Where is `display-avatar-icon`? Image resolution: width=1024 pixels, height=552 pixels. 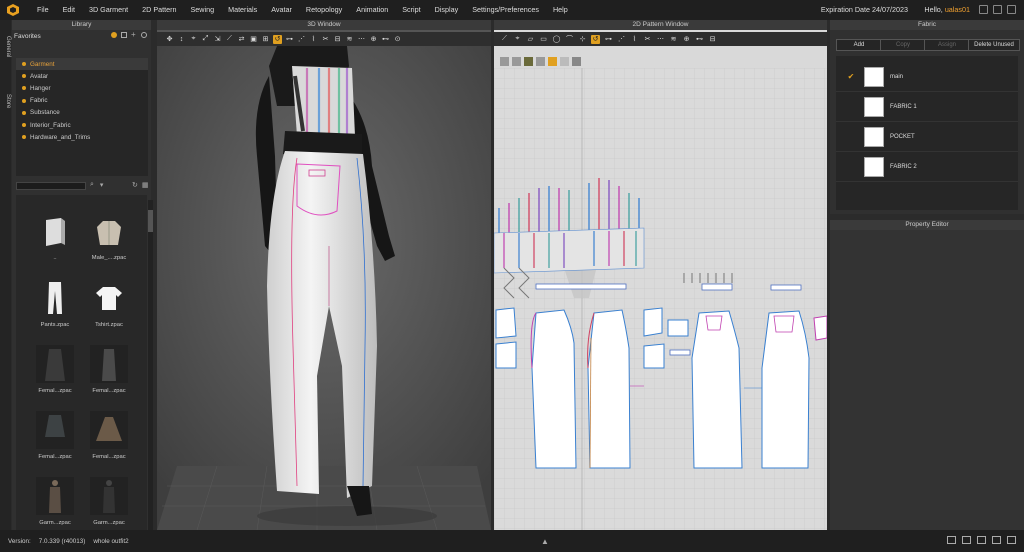
display-avatar-icon is located at coordinates (576, 61).